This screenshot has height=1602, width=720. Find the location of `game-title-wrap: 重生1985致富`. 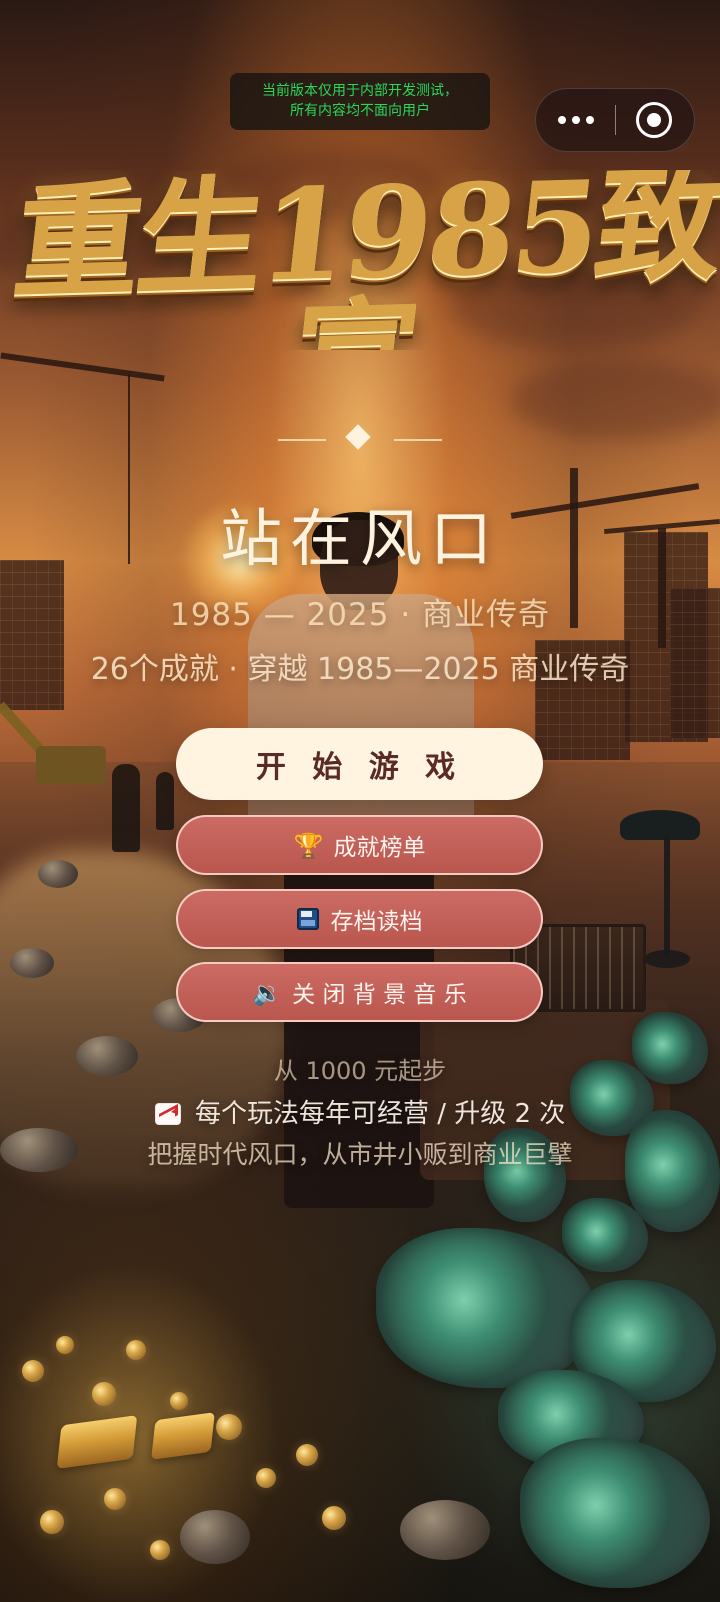

game-title-wrap: 重生1985致富 is located at coordinates (360, 260).